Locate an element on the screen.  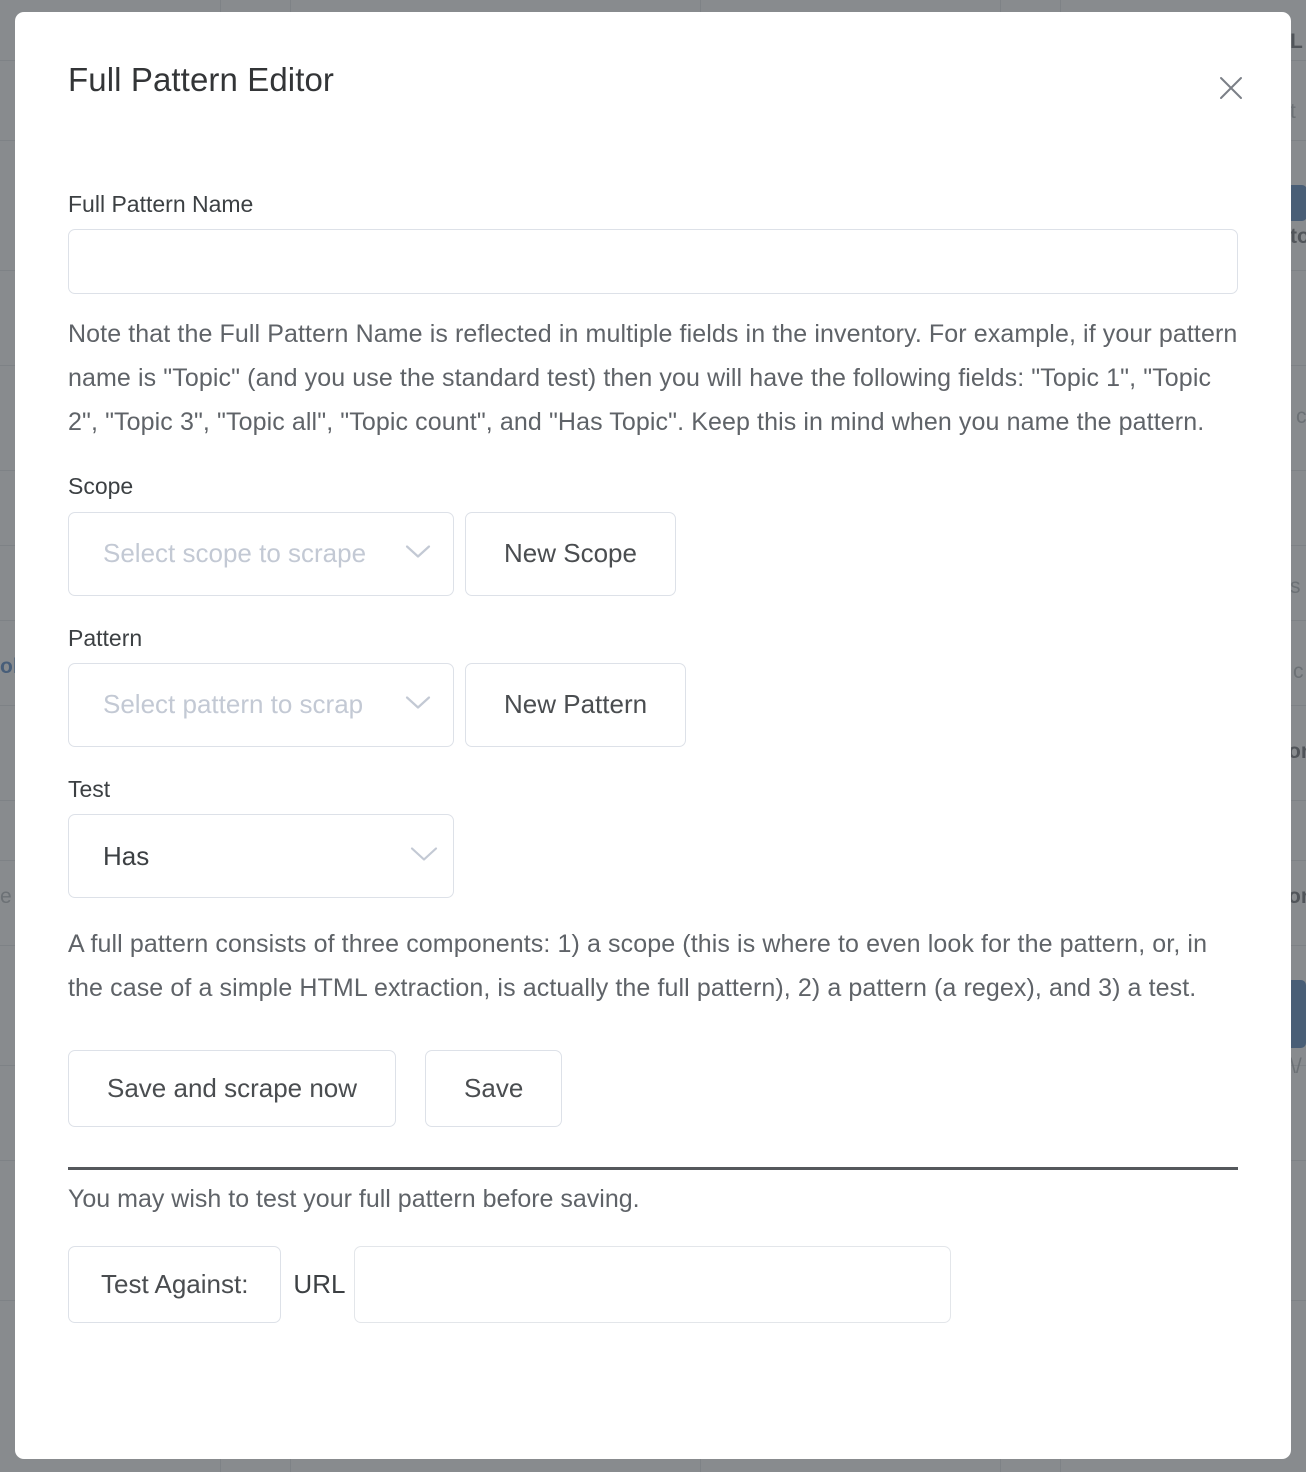
save-and-scrape-now-button: Save and scrape now is located at coordinates (232, 1089).